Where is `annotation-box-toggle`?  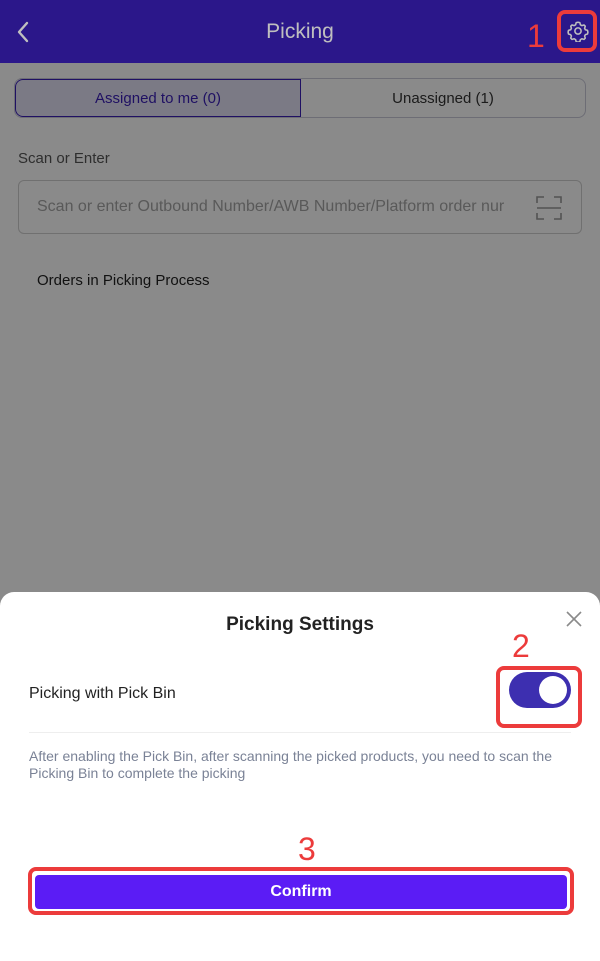
annotation-box-toggle is located at coordinates (539, 697).